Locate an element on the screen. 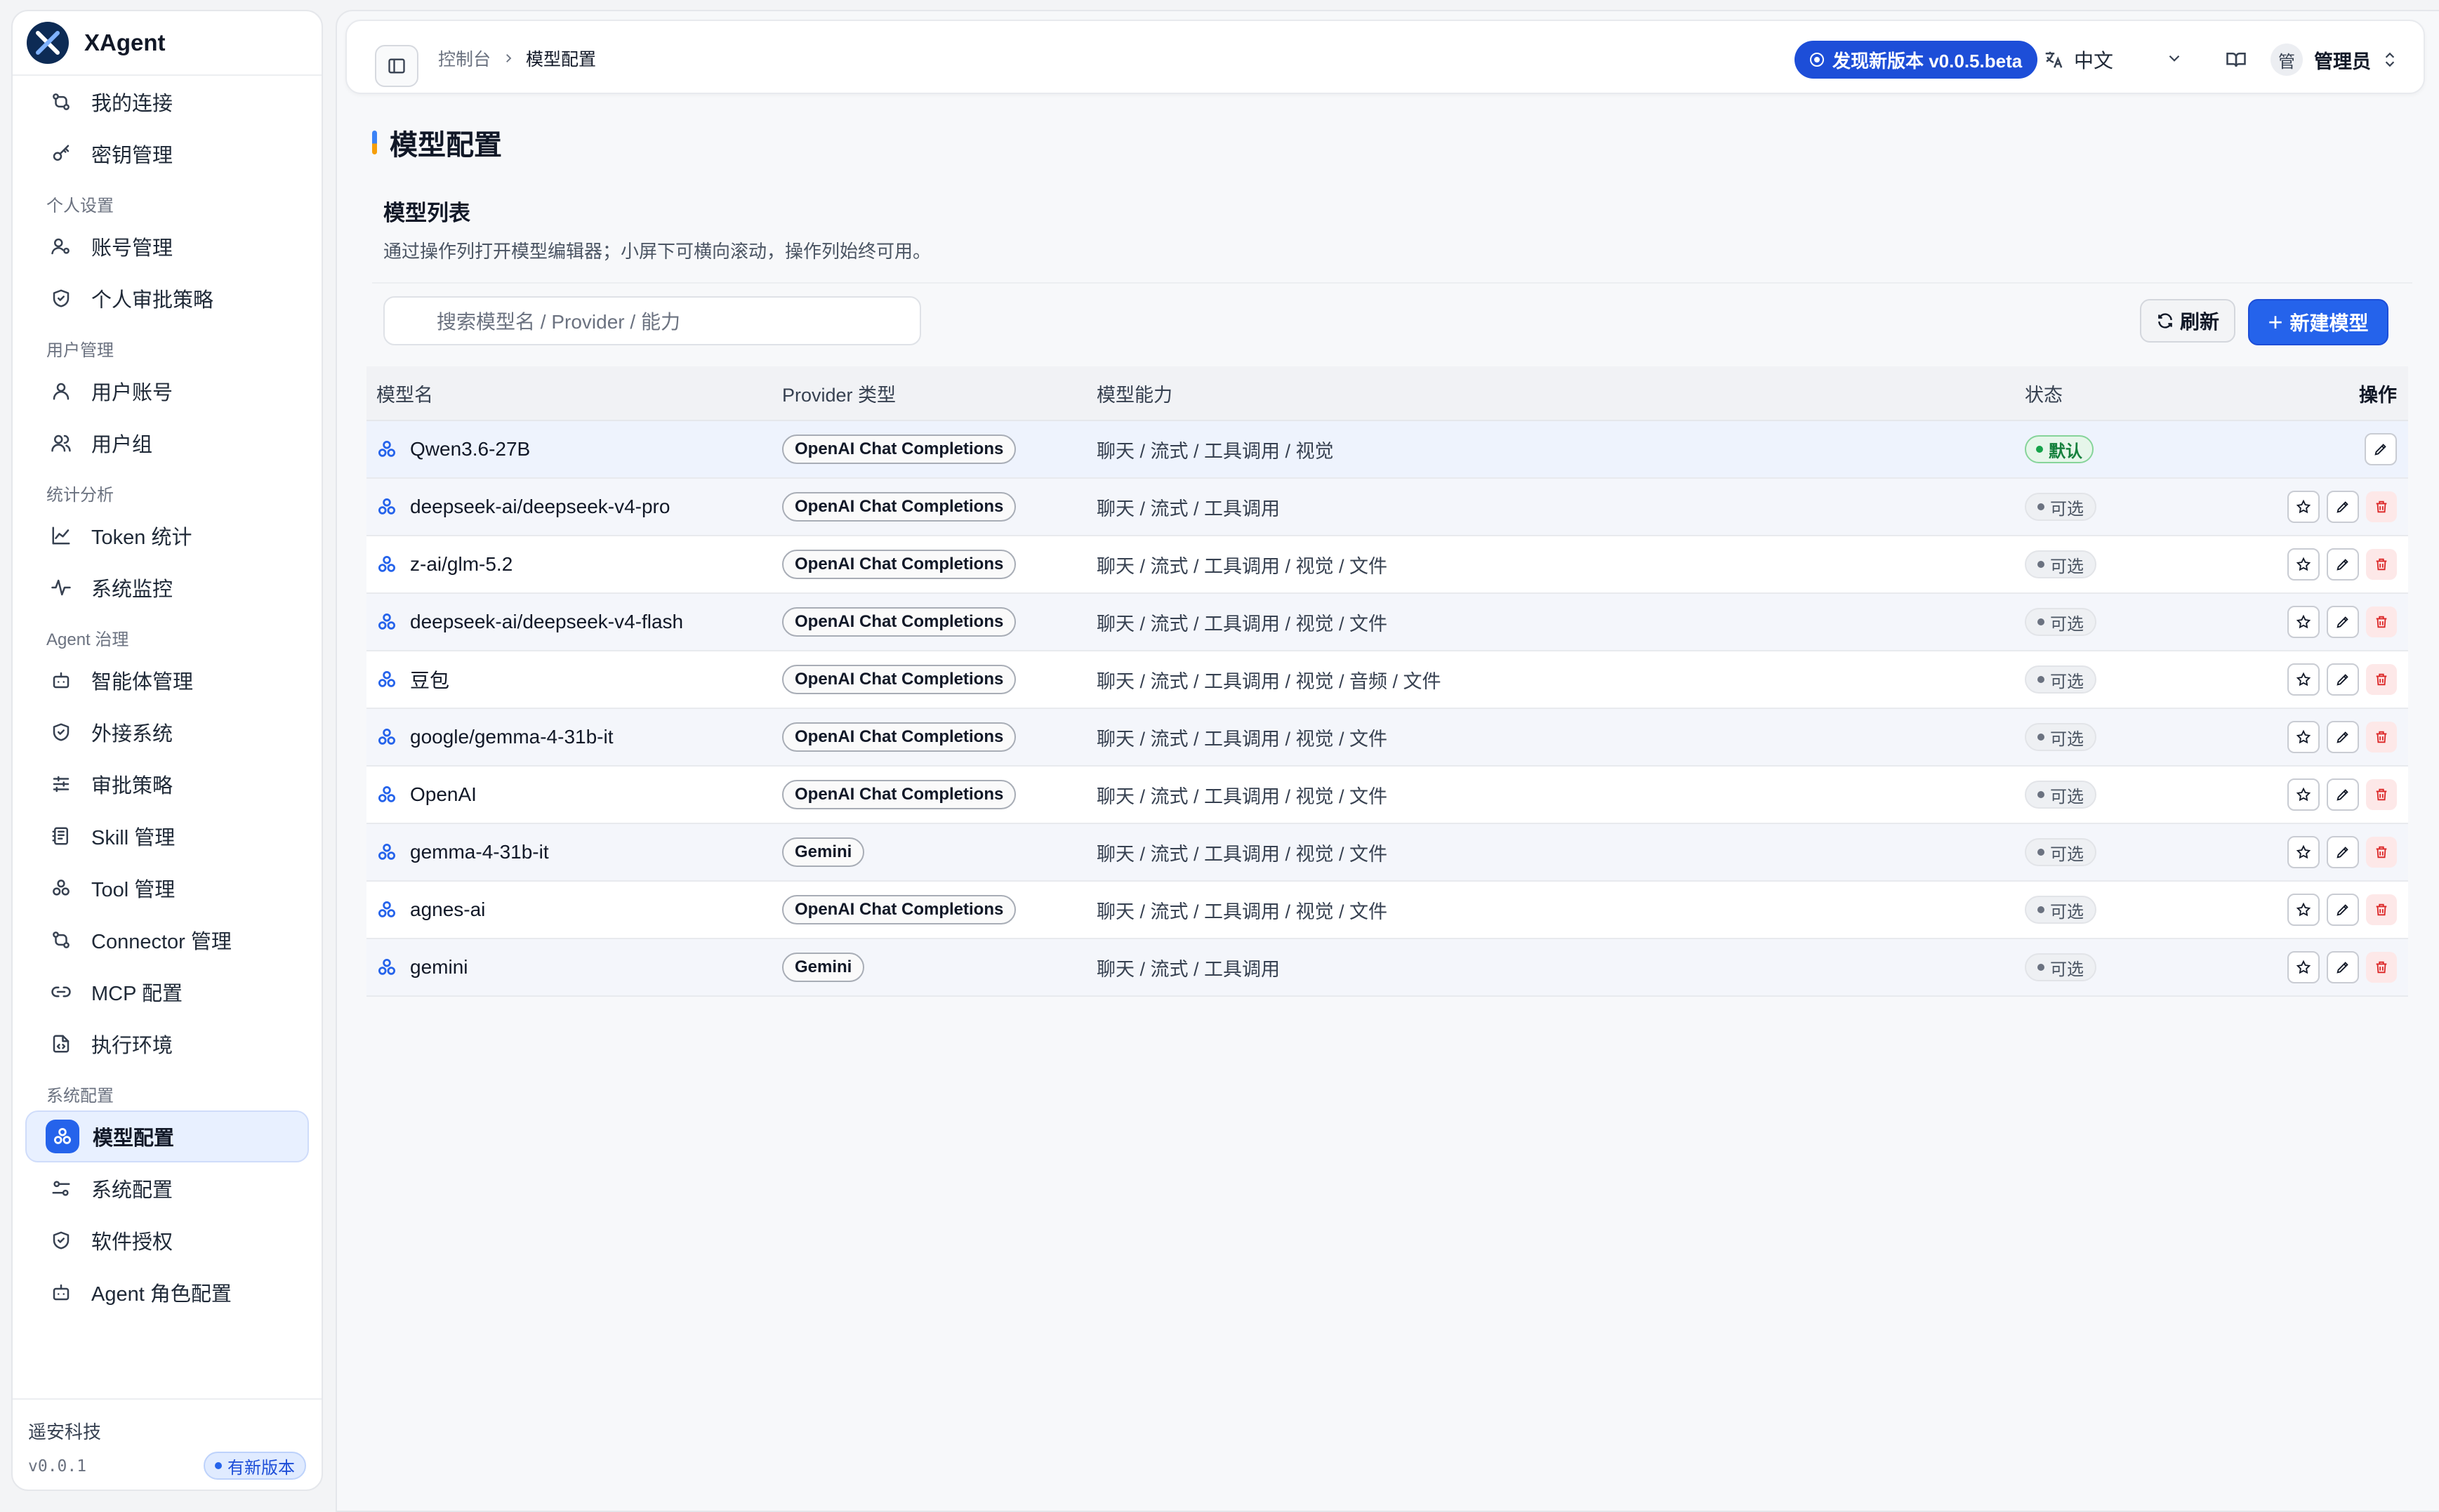 The height and width of the screenshot is (1512, 2439). model-name: deepseek-ai/deepseek-v4-flash is located at coordinates (547, 621).